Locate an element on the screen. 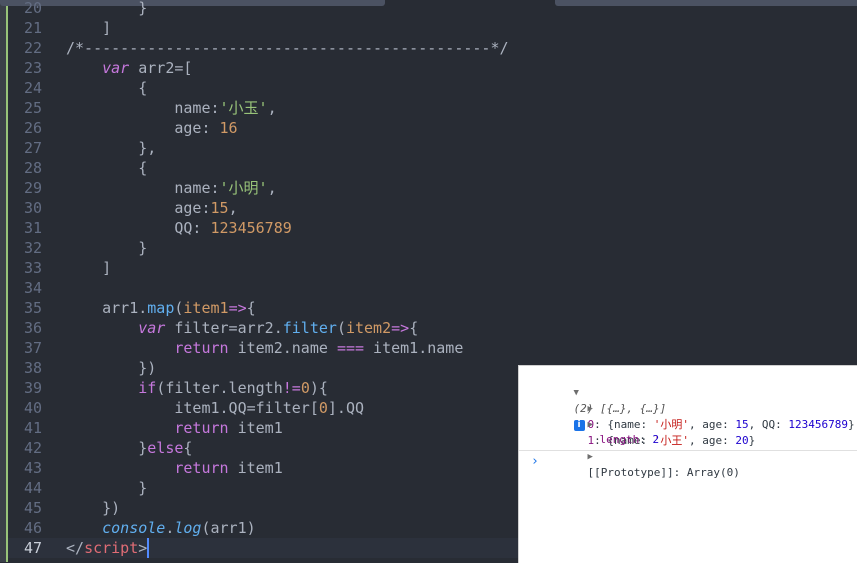  code-text: name:'小明', is located at coordinates (171, 188).